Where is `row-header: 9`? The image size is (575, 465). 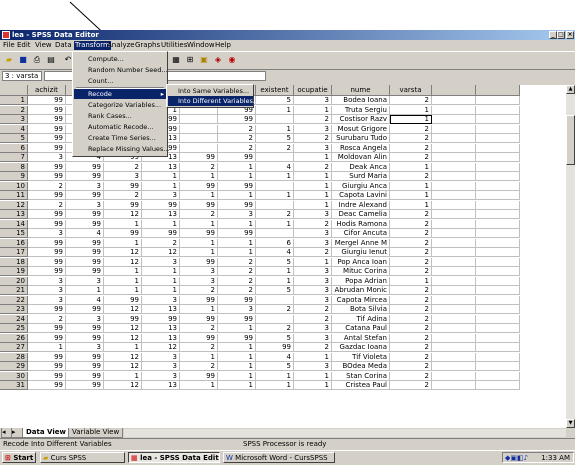
row-header: 9 is located at coordinates (14, 176).